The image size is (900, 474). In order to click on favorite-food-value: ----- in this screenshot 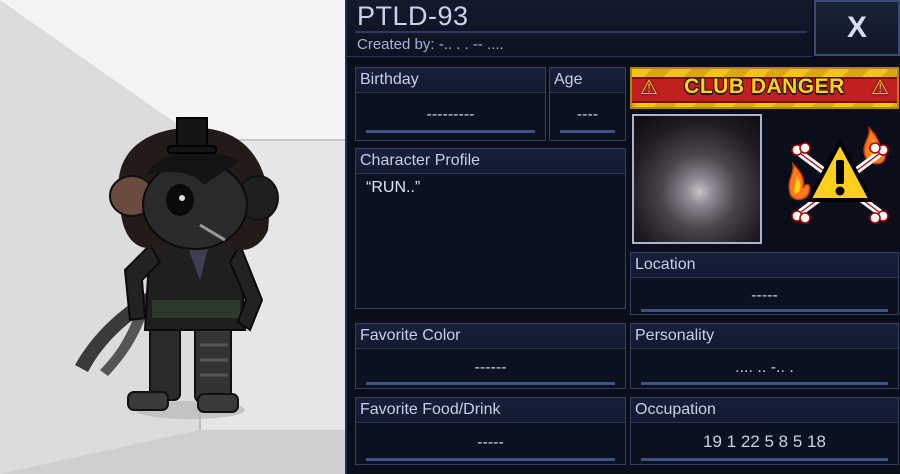, I will do `click(490, 442)`.